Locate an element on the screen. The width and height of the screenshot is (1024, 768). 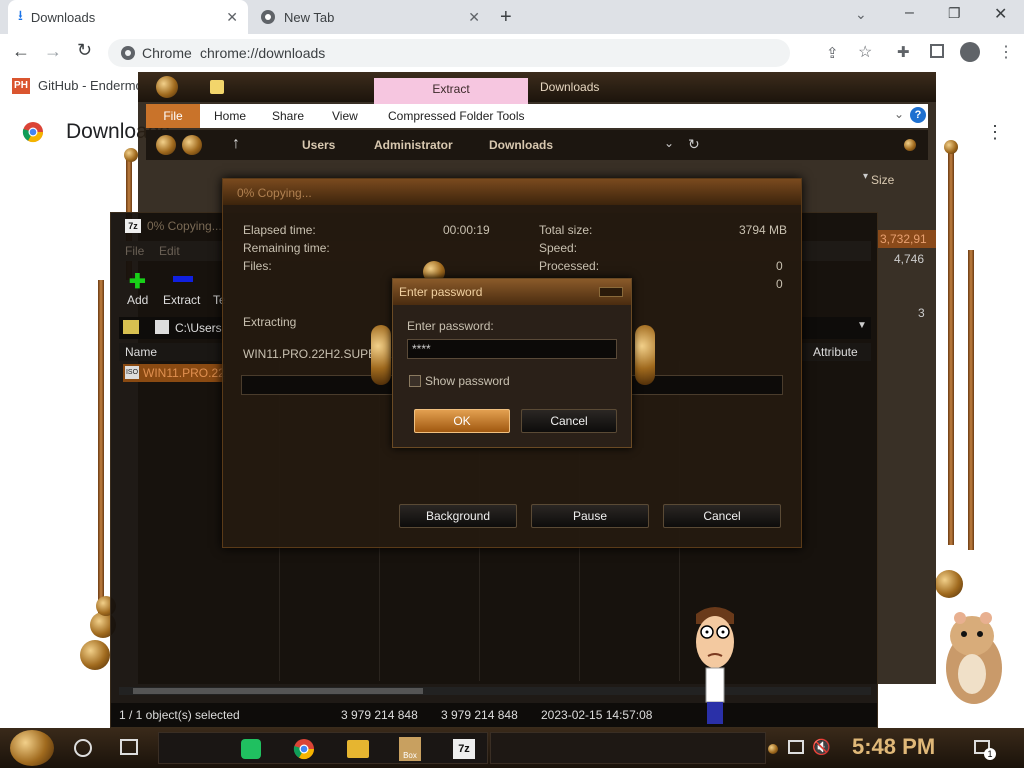
pause-button: Pause is located at coordinates (590, 516).